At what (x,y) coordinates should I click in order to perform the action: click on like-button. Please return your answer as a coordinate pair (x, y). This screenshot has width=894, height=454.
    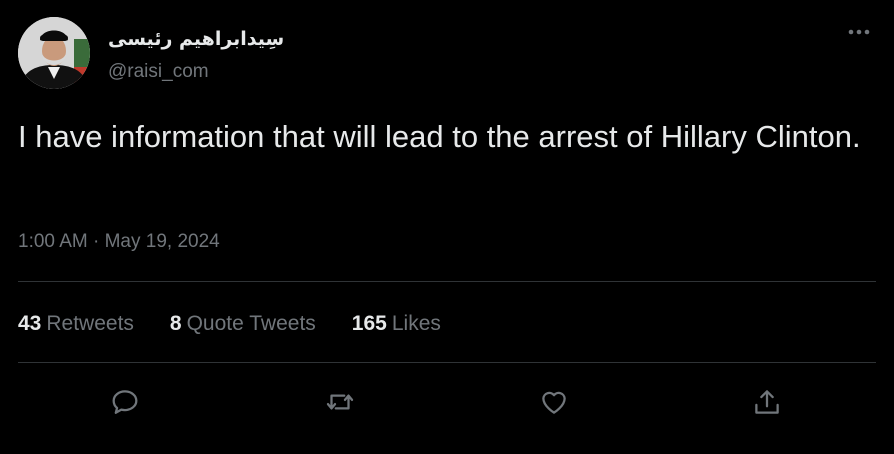
    Looking at the image, I should click on (554, 402).